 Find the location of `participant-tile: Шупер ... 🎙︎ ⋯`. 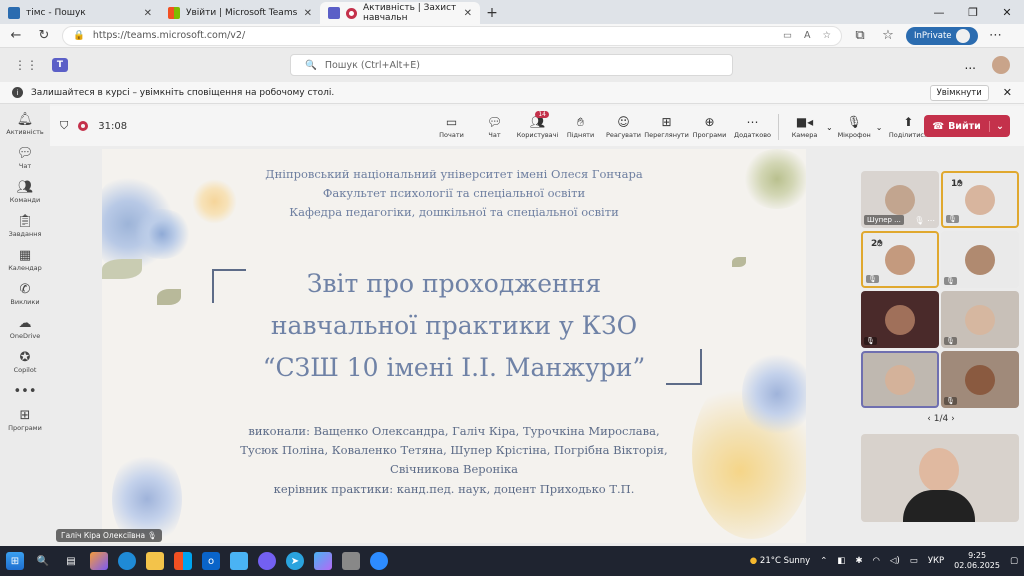

participant-tile: Шупер ... 🎙︎ ⋯ is located at coordinates (900, 199).